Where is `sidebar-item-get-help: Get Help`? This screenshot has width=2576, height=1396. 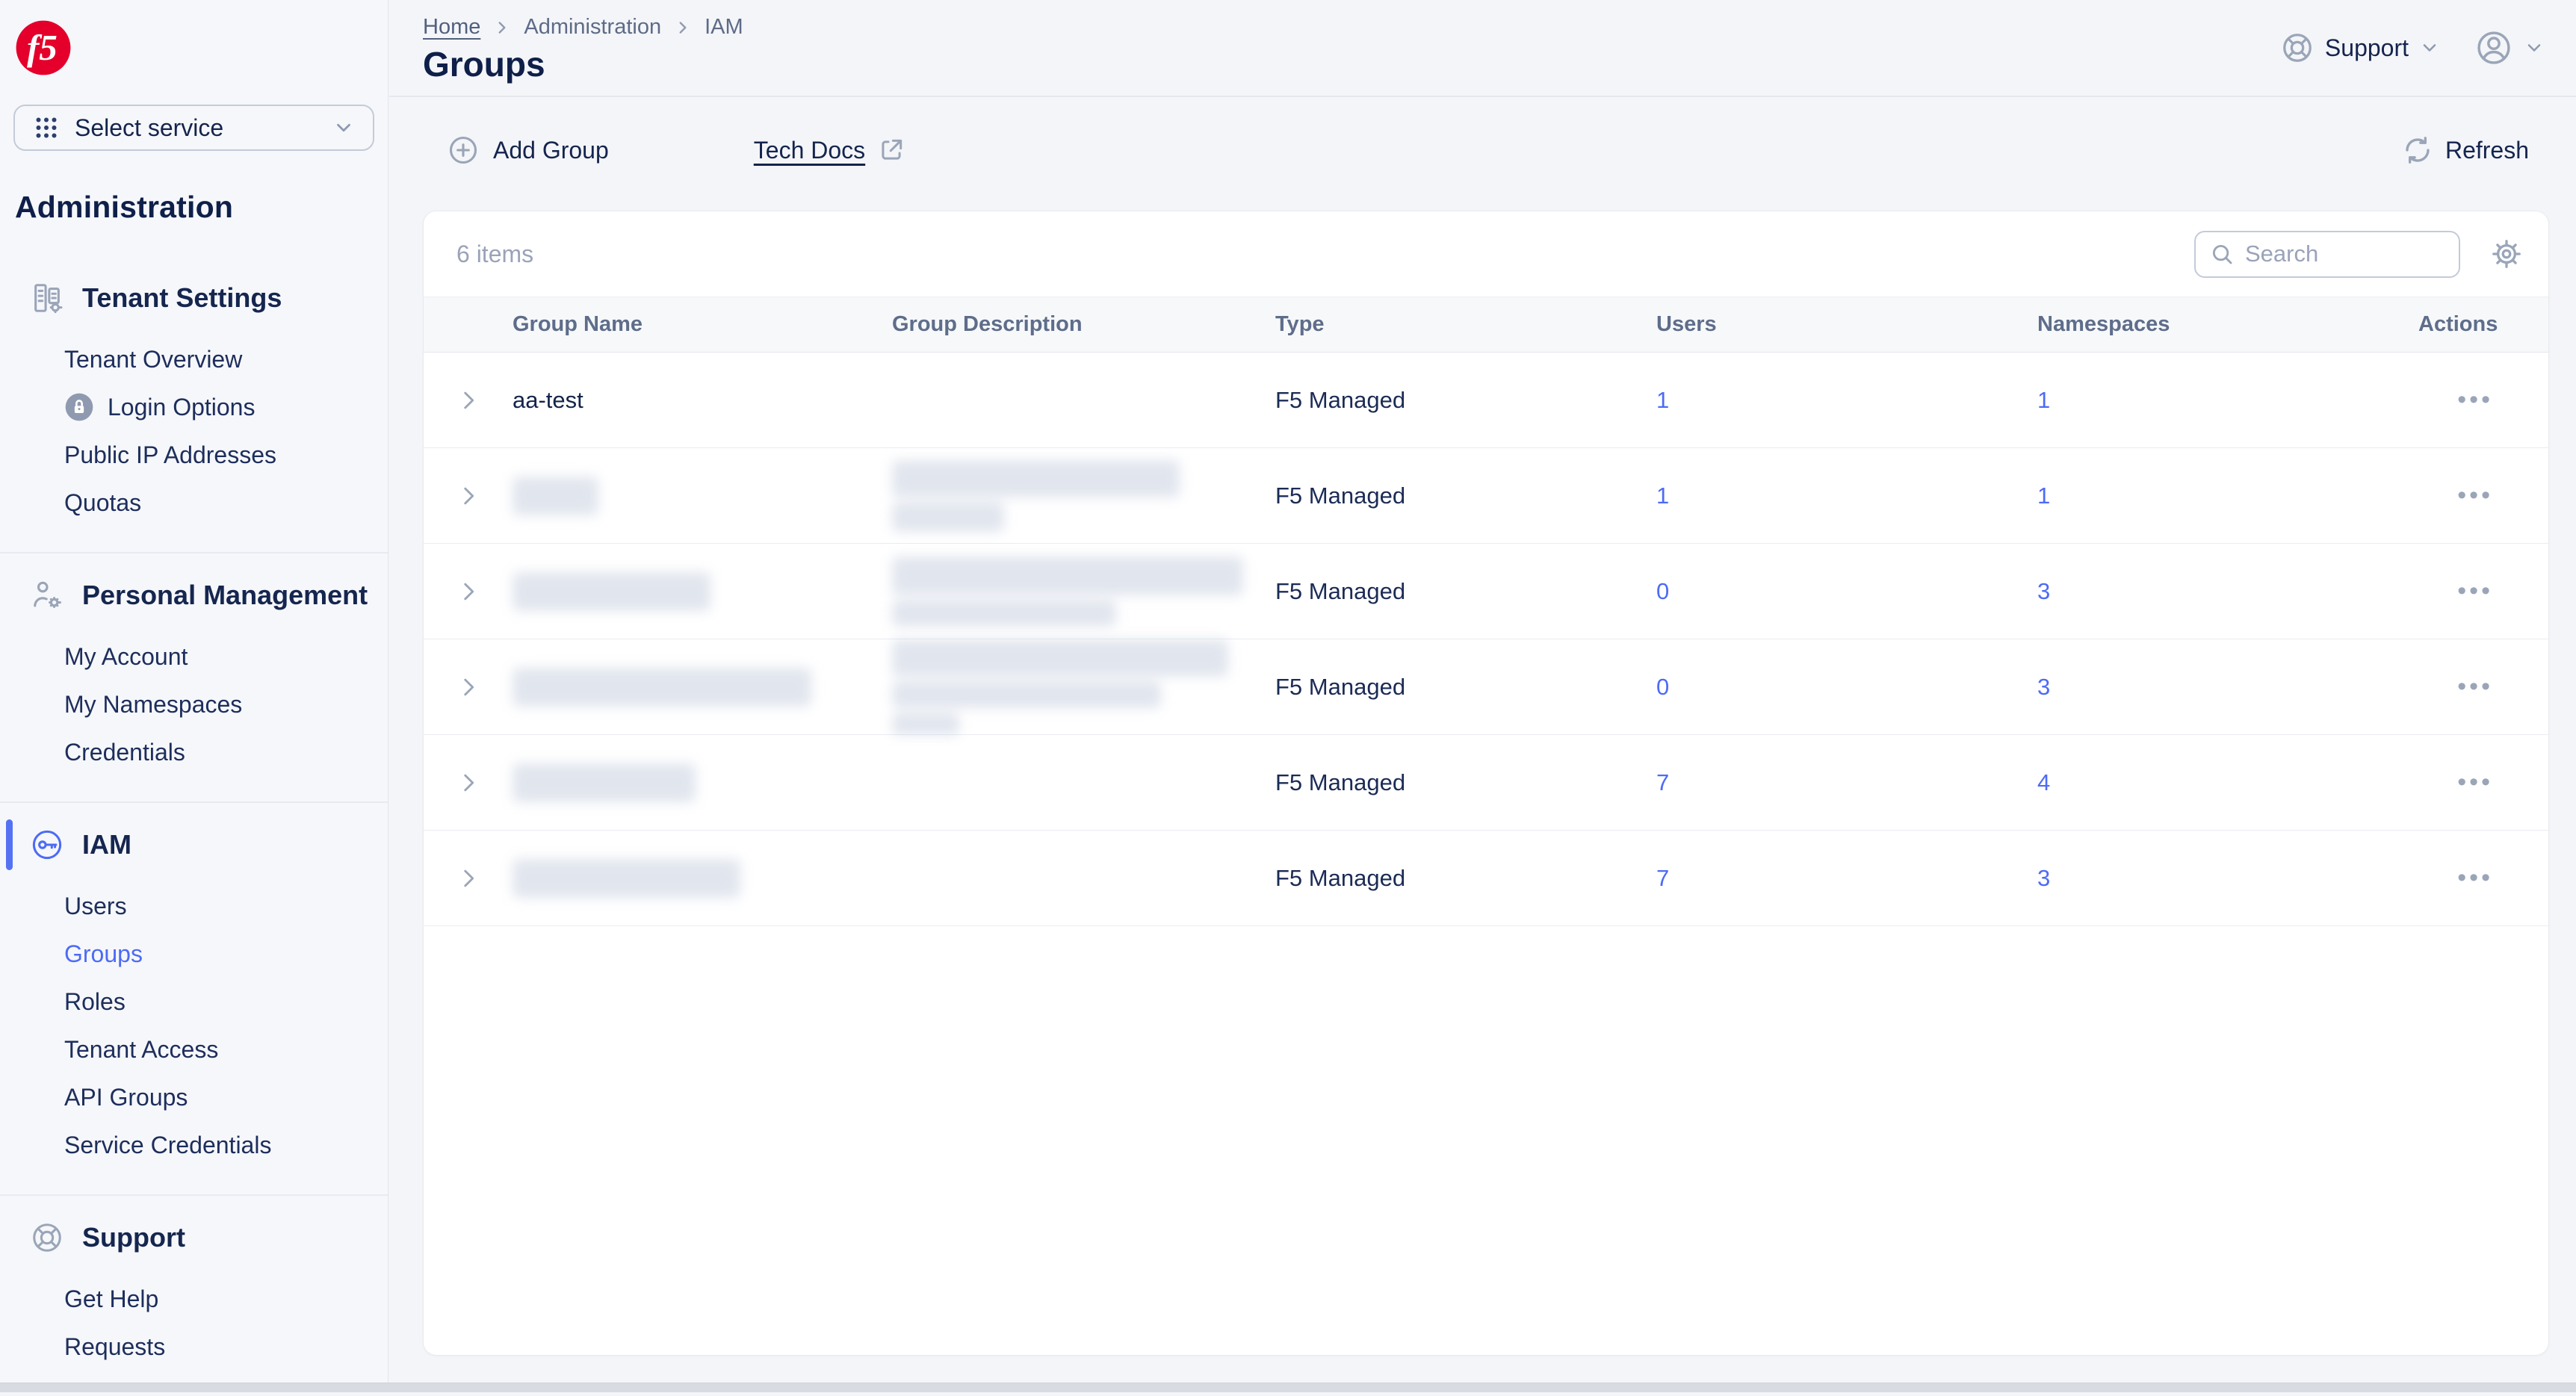 sidebar-item-get-help: Get Help is located at coordinates (194, 1299).